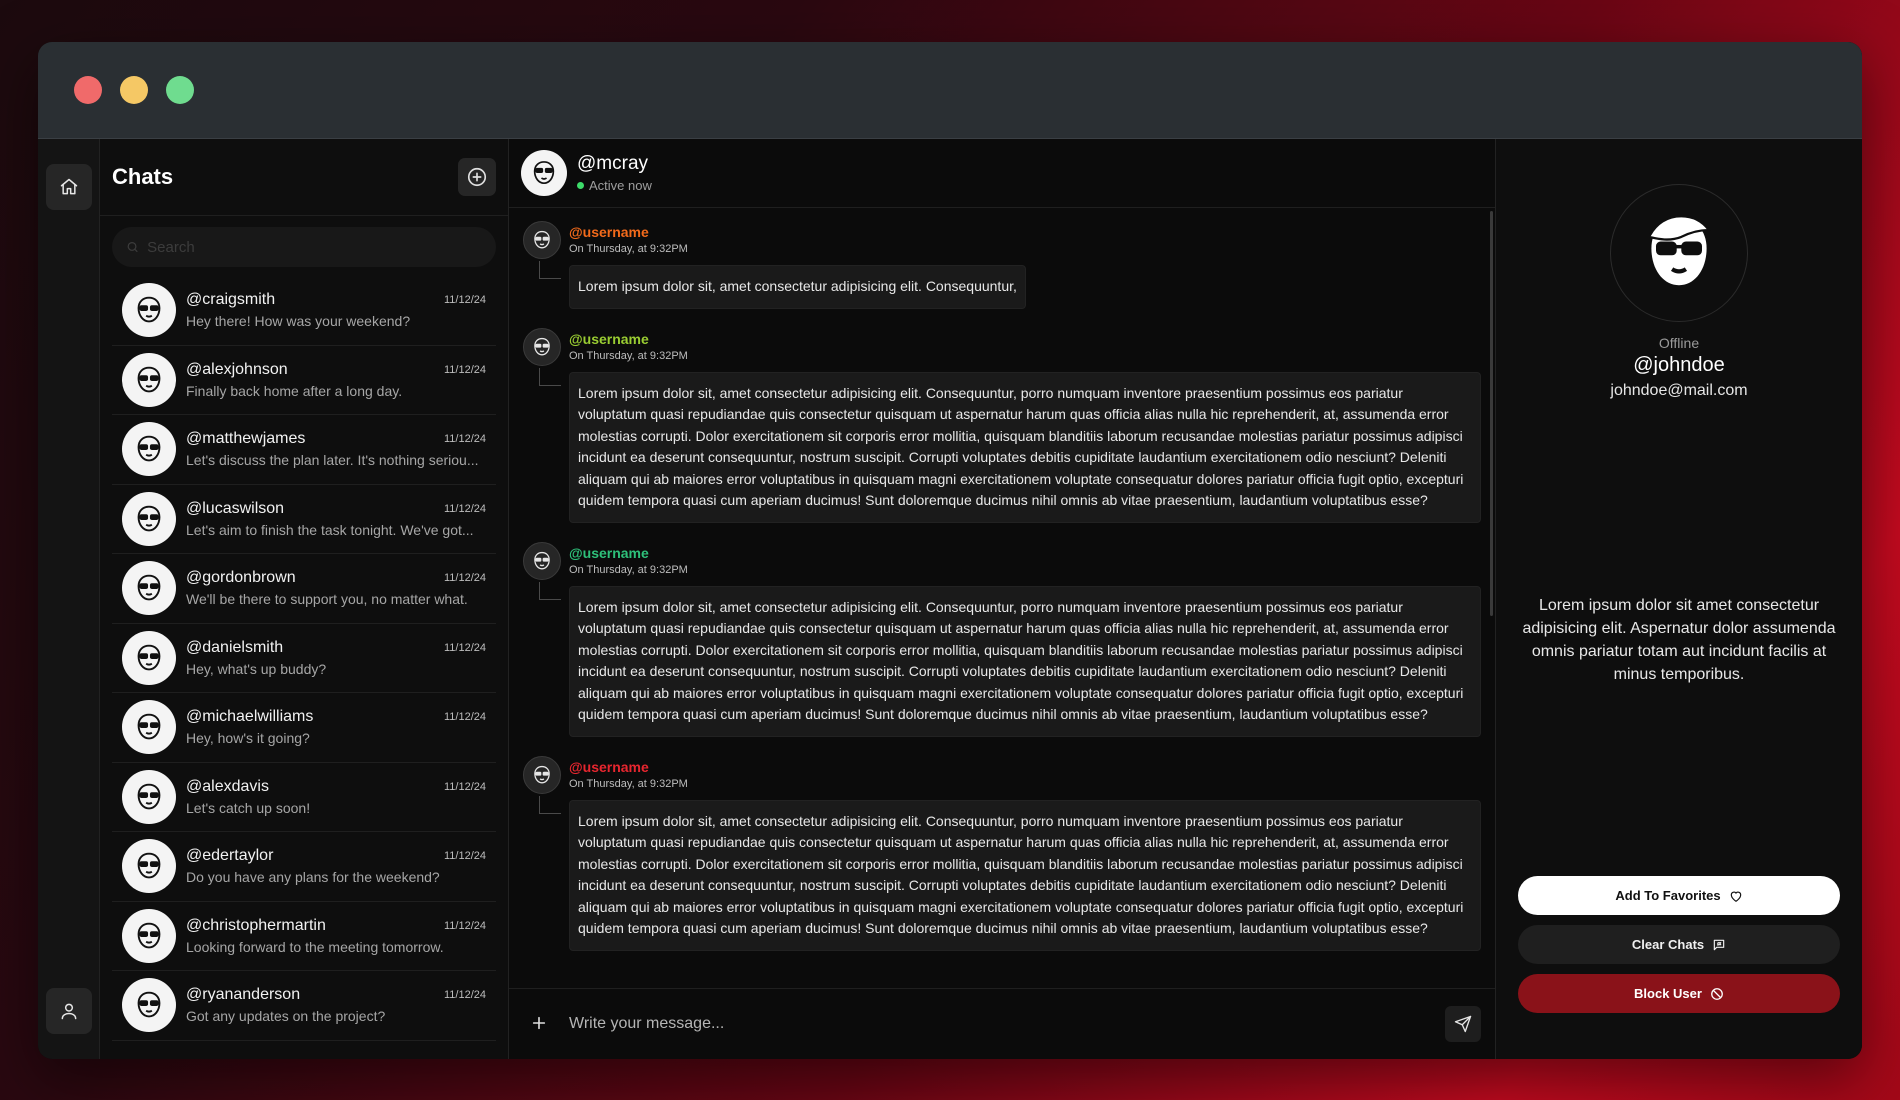 The image size is (1900, 1100). I want to click on plus-circle-icon, so click(477, 177).